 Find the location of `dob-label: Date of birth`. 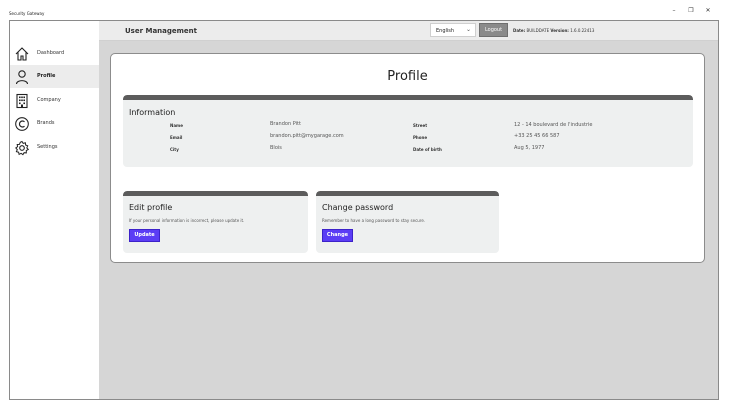

dob-label: Date of birth is located at coordinates (427, 149).